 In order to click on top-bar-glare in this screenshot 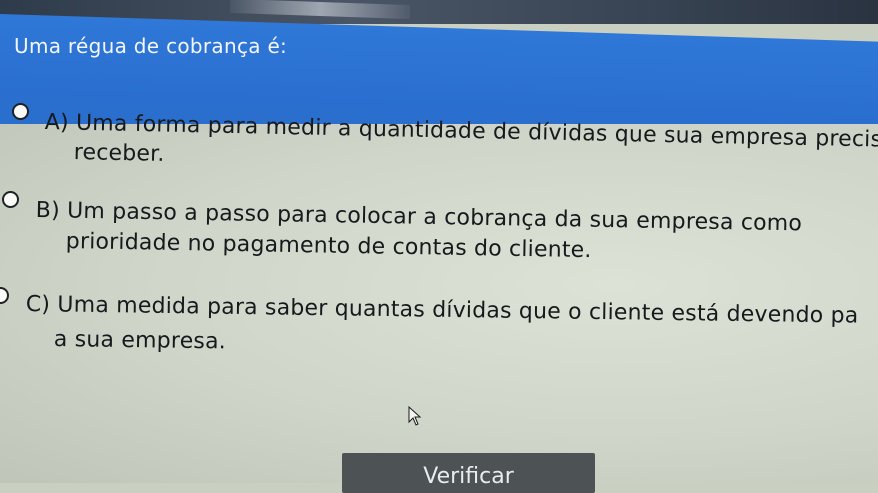, I will do `click(320, 10)`.